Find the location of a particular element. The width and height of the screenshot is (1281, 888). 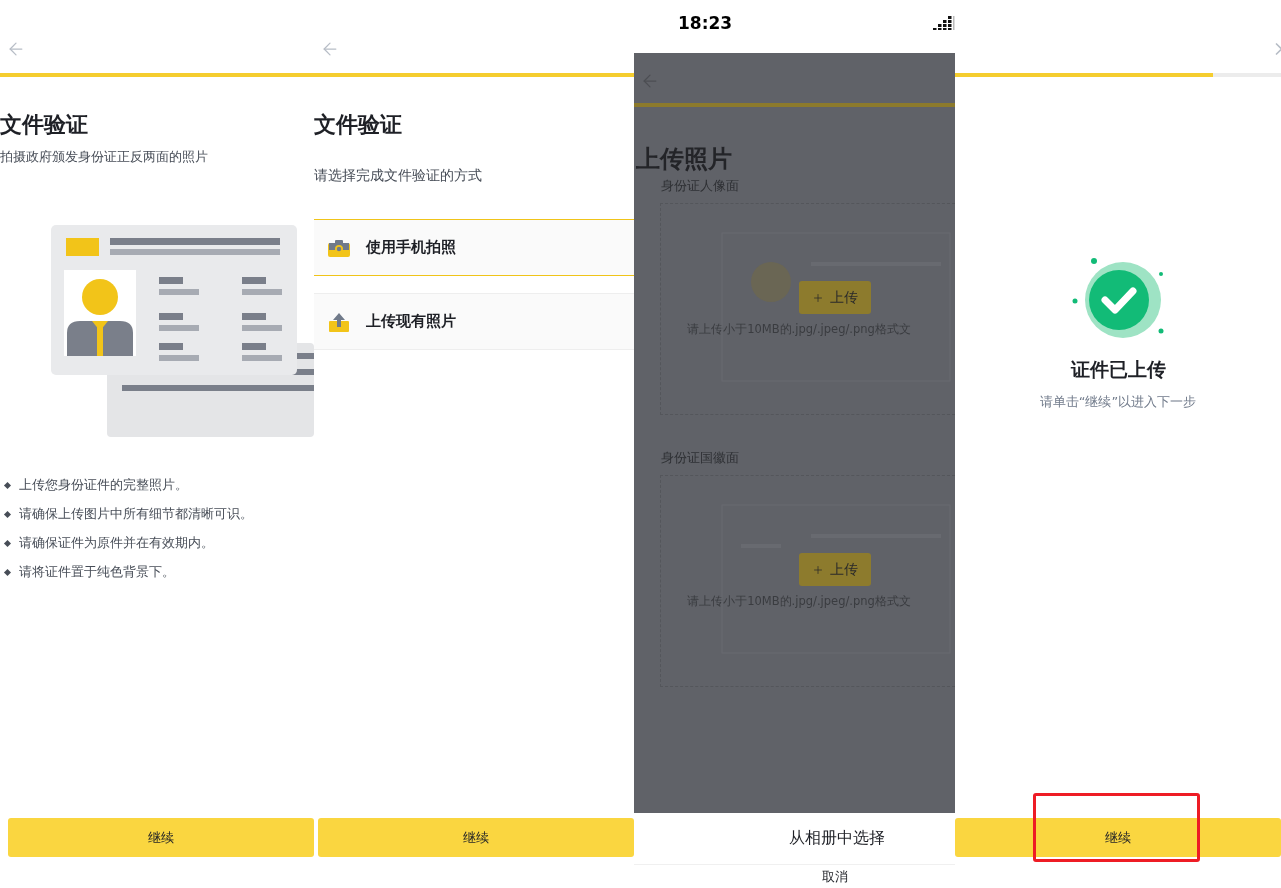

page-subtitle: 请选择完成文件验证的方式 is located at coordinates (398, 176).